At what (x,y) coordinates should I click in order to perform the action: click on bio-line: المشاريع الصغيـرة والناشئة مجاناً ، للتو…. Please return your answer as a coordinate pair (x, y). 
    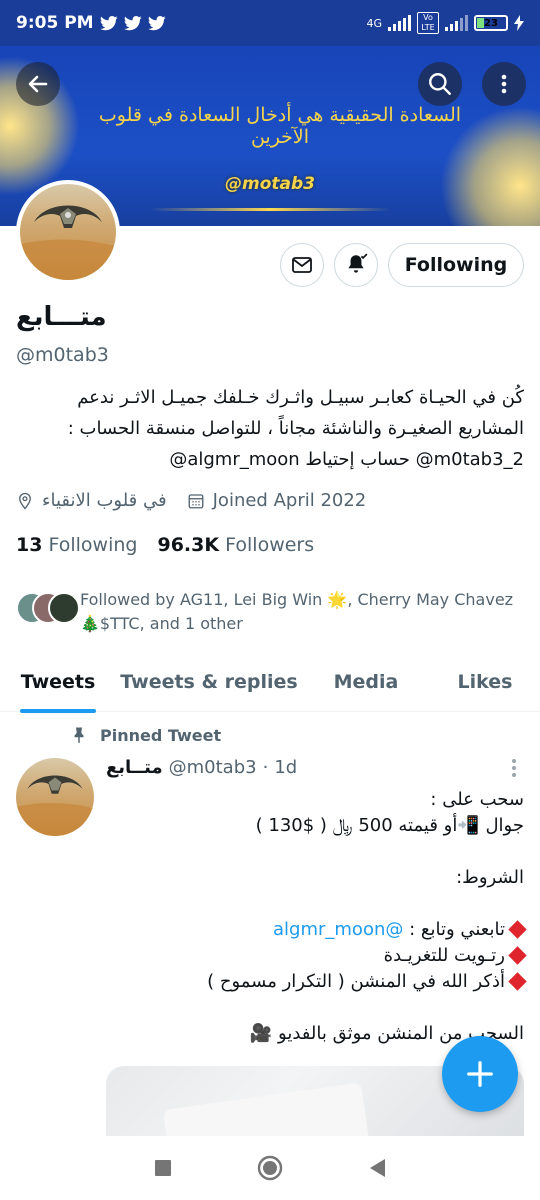
    Looking at the image, I should click on (295, 428).